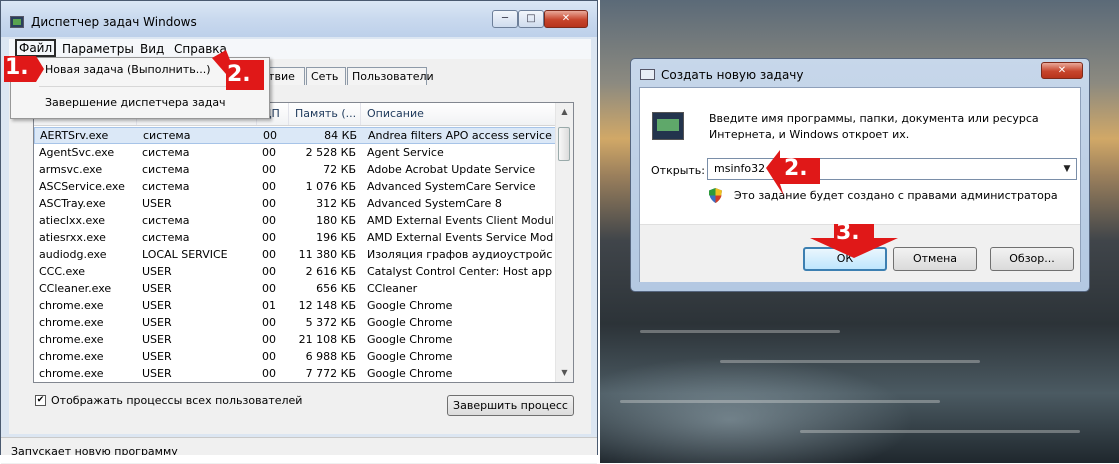 The height and width of the screenshot is (464, 1119). I want to click on process-memory: 6 988 КБ, so click(330, 356).